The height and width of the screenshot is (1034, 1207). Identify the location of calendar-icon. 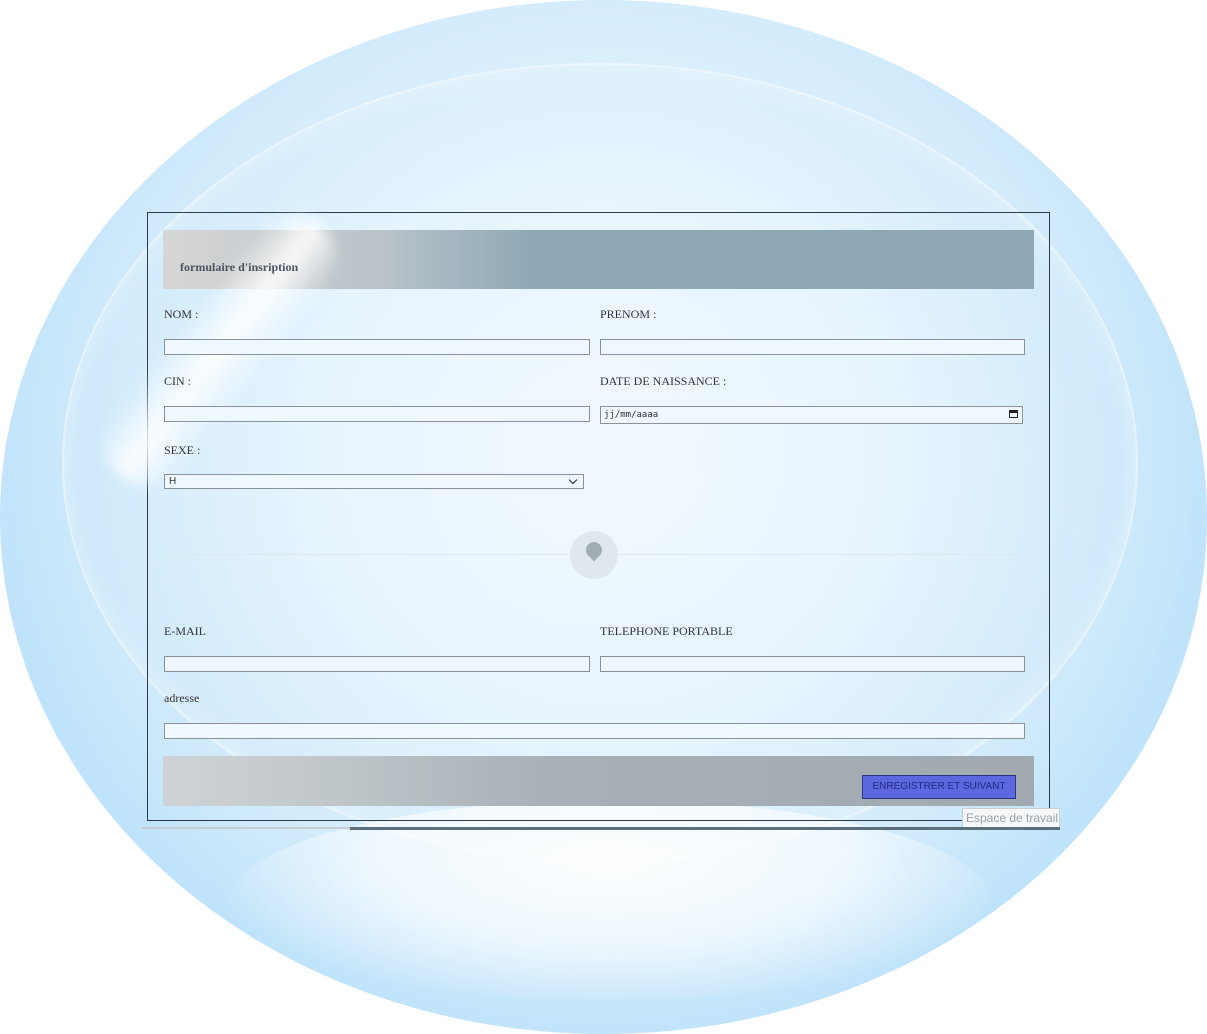
(1013, 414).